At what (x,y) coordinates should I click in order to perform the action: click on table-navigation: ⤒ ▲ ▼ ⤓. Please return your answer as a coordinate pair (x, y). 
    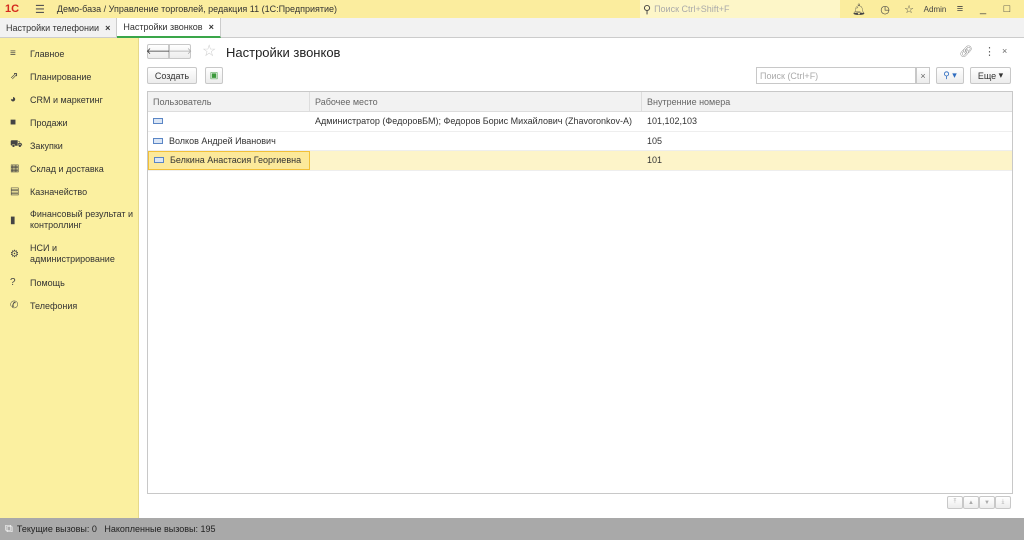
    Looking at the image, I should click on (979, 502).